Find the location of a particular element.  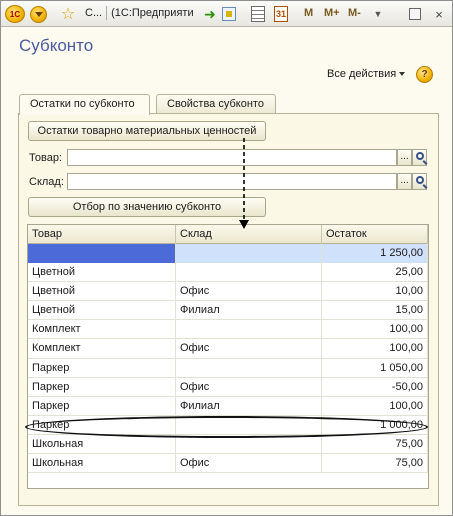

warehouse-field is located at coordinates (232, 181).